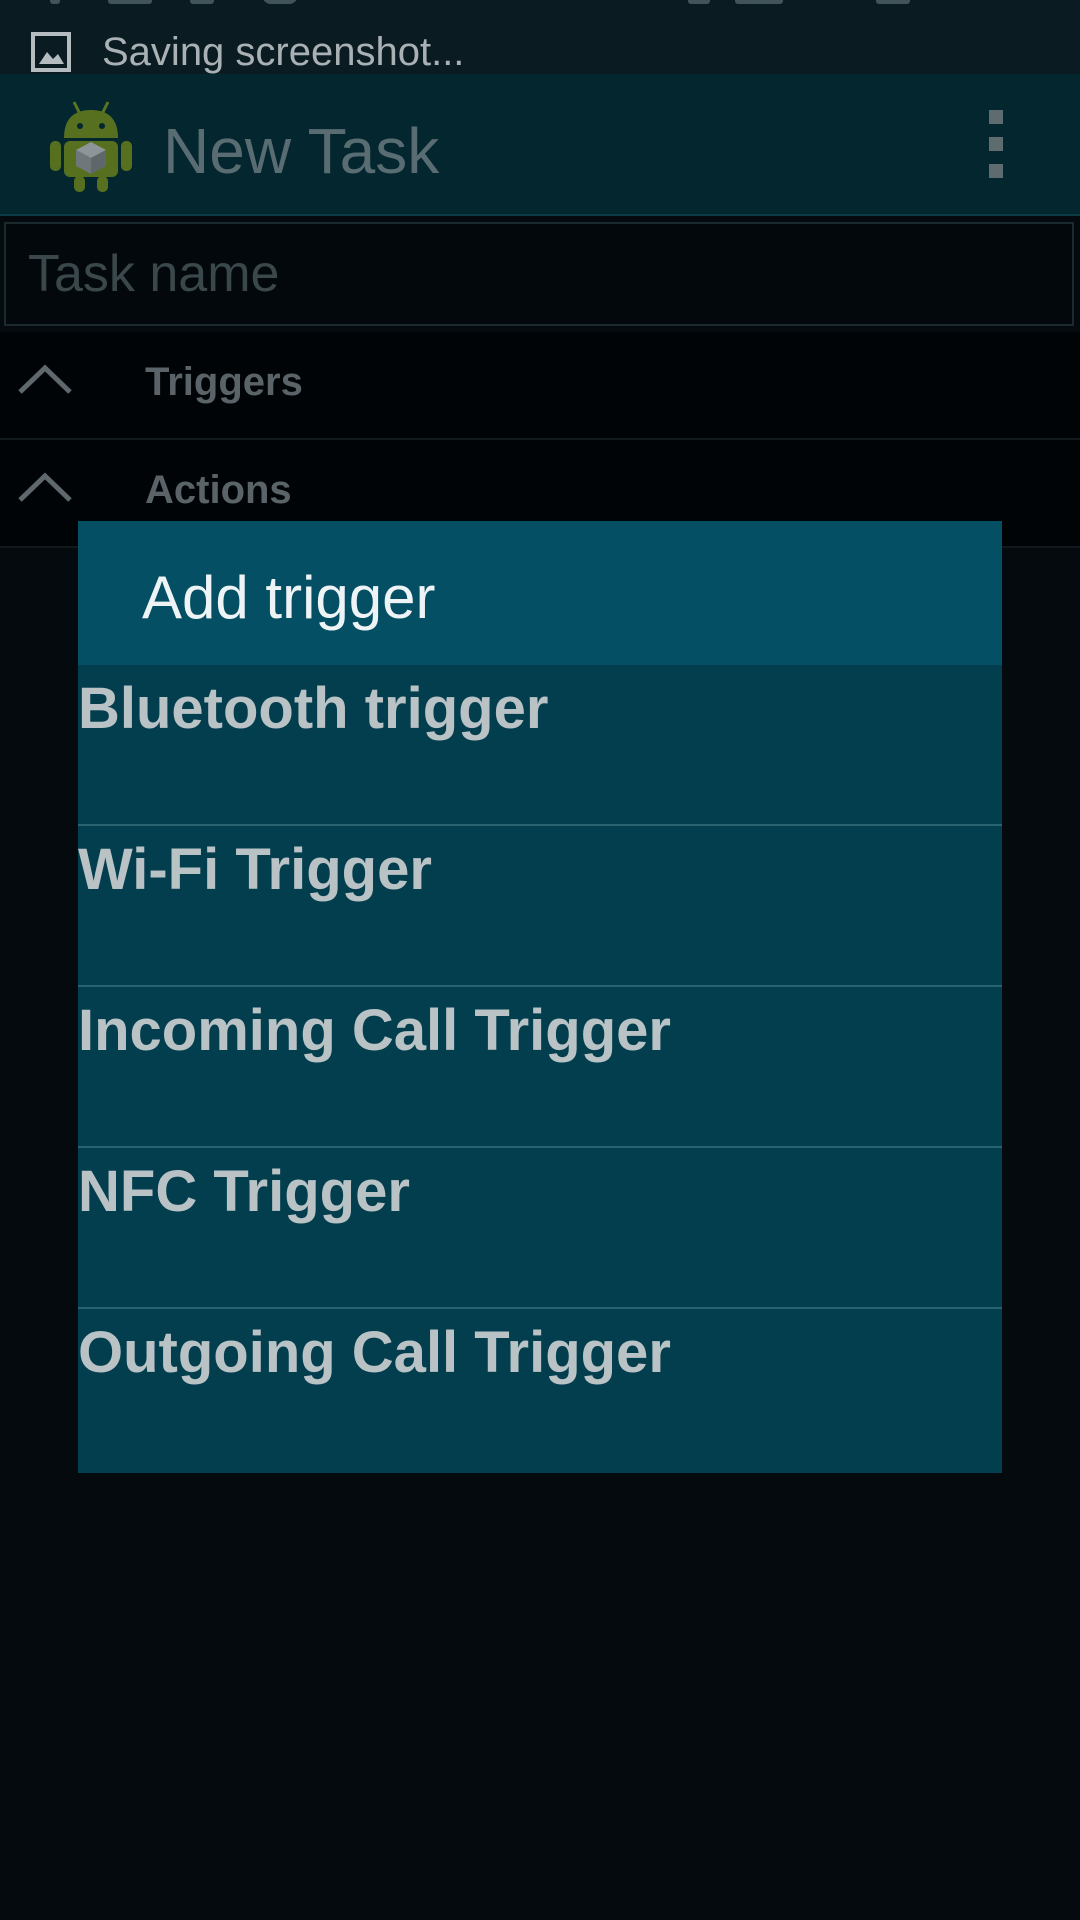 This screenshot has height=1920, width=1080. Describe the element at coordinates (255, 869) in the screenshot. I see `list-item-label: Wi-Fi Trigger` at that location.